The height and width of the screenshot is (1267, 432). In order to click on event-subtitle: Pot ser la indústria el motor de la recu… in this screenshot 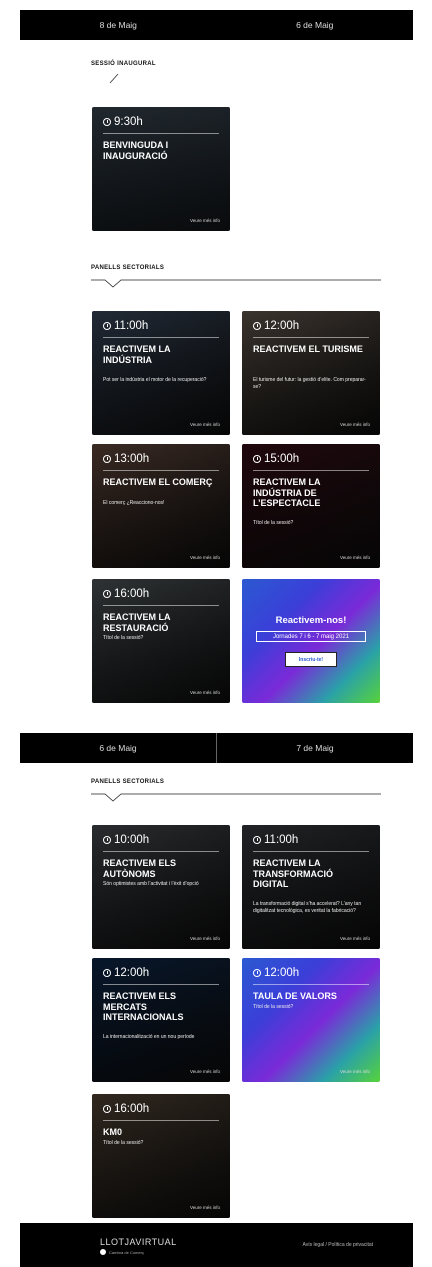, I will do `click(155, 380)`.